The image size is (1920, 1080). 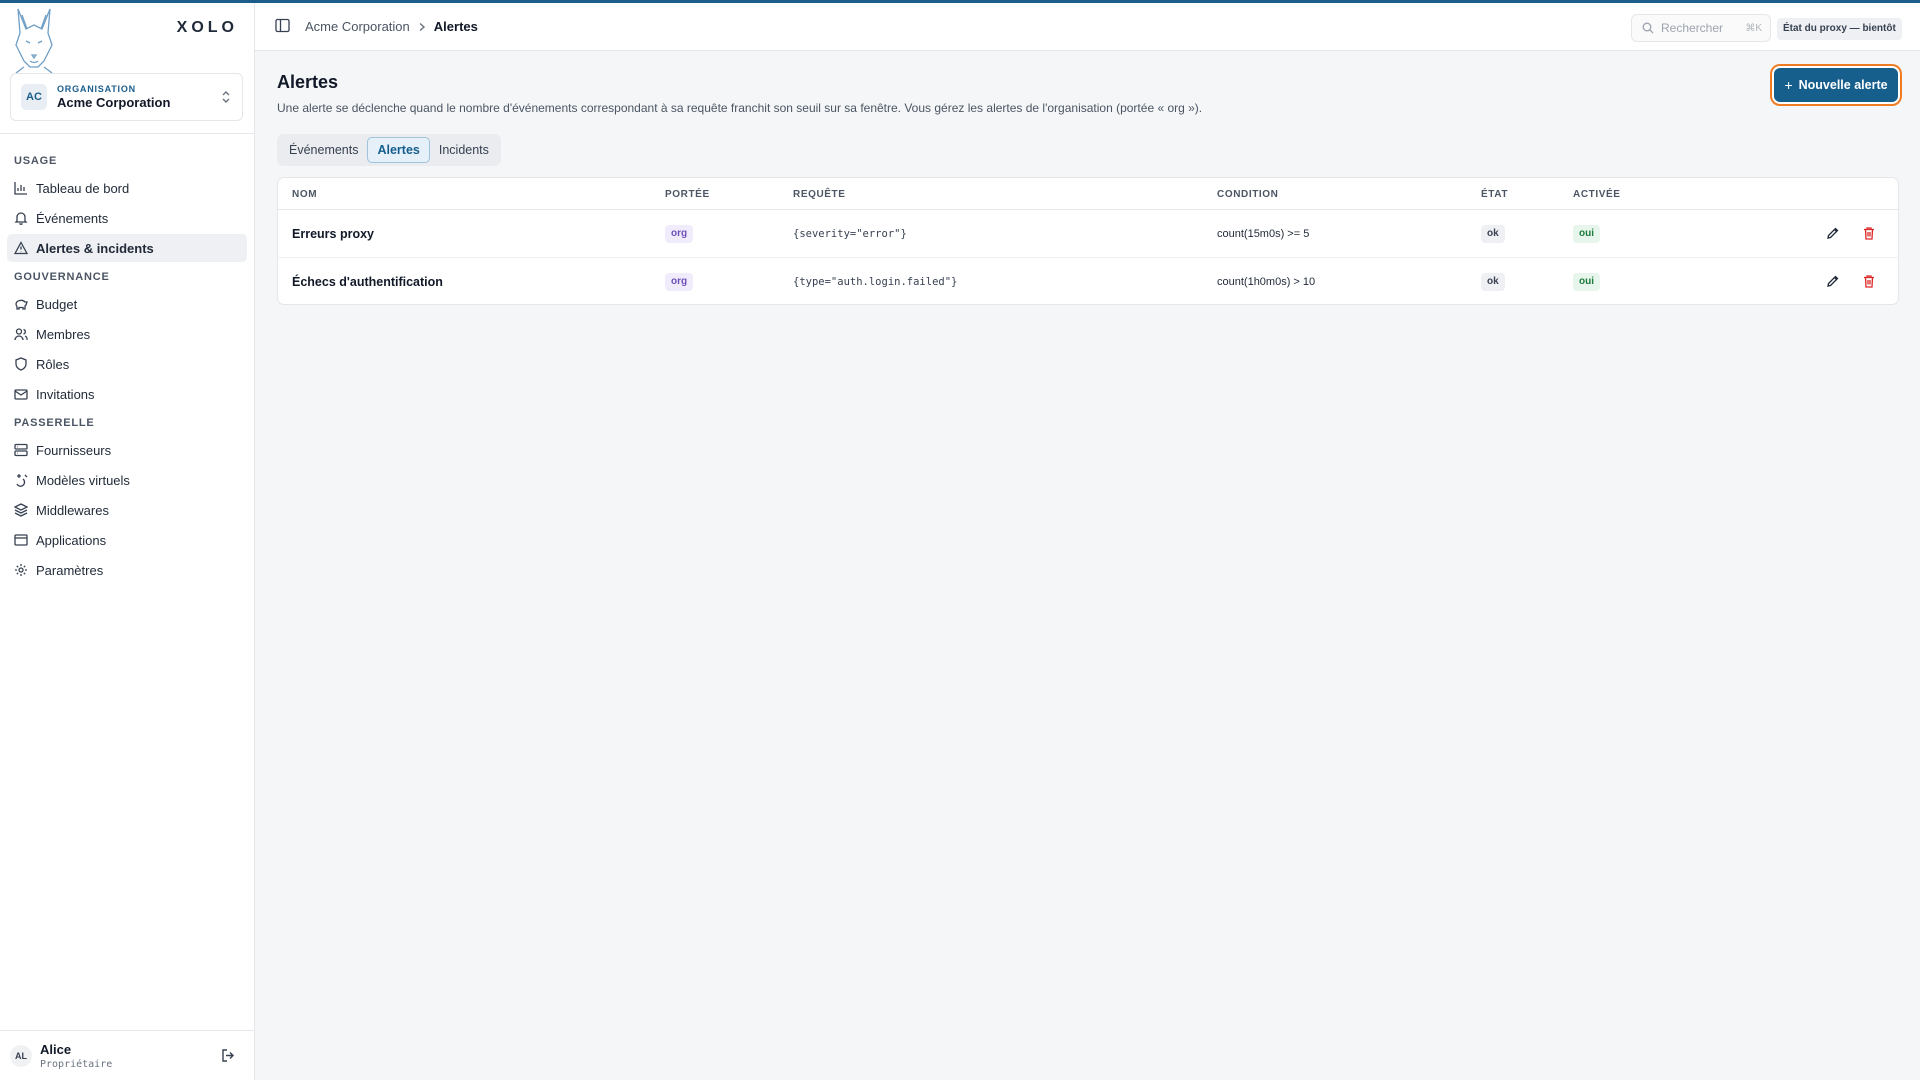 I want to click on sidebar-item-label: Rôles, so click(x=53, y=364).